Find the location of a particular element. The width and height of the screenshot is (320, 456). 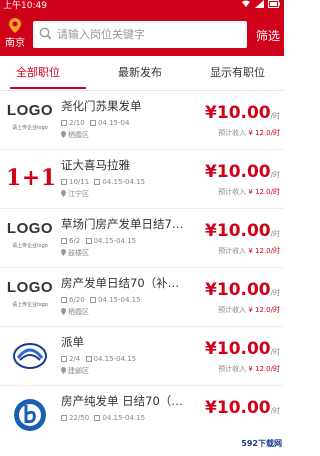

job-date: 04.15-04 is located at coordinates (113, 123).